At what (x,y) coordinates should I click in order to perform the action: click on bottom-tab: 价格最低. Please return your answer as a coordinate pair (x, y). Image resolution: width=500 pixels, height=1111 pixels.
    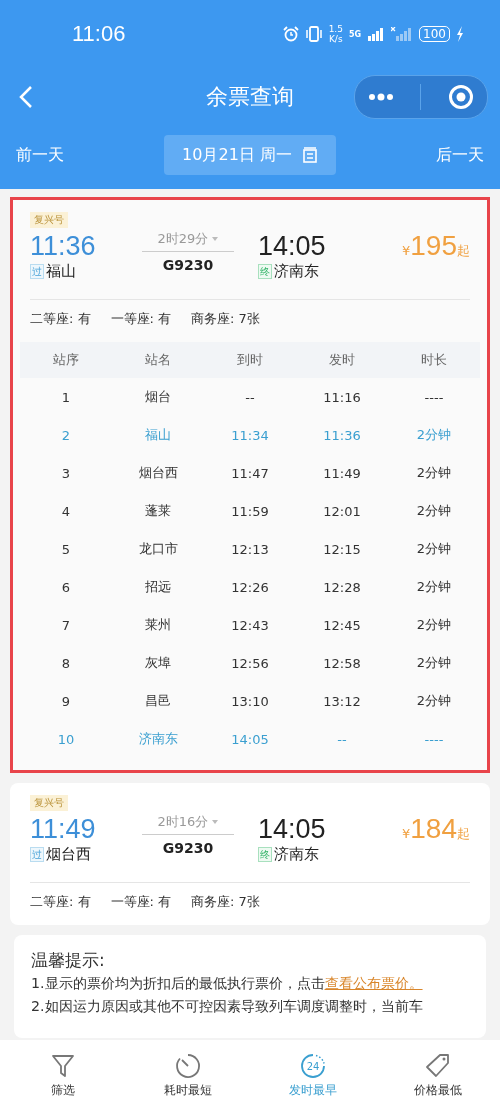
    Looking at the image, I should click on (437, 1075).